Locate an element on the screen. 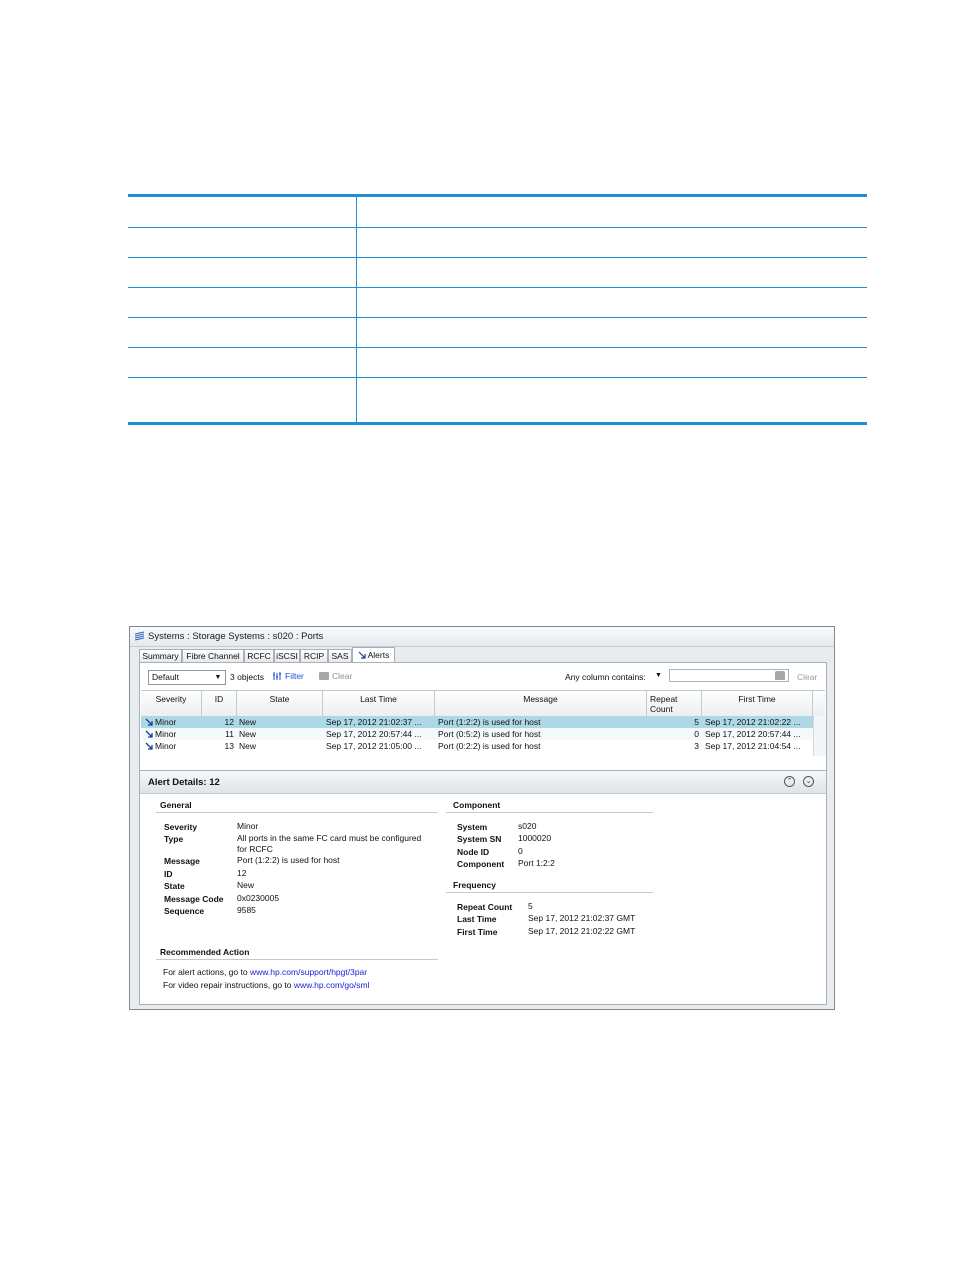 Image resolution: width=954 pixels, height=1270 pixels. tab-rcip: RCIP is located at coordinates (314, 656).